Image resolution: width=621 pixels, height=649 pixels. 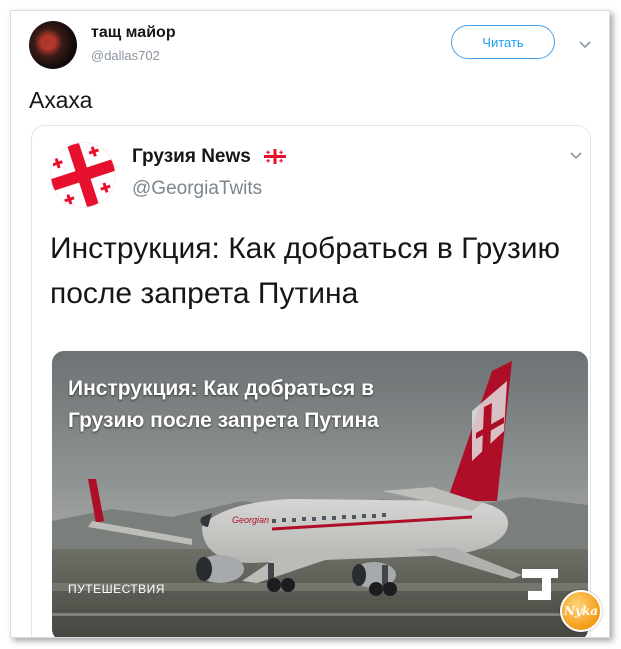 What do you see at coordinates (125, 55) in the screenshot?
I see `author-handle: @dallas702` at bounding box center [125, 55].